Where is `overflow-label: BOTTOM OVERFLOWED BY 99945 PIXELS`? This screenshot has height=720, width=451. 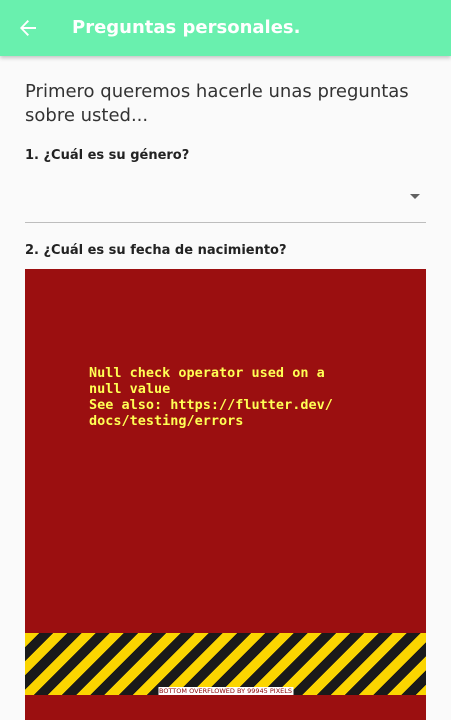 overflow-label: BOTTOM OVERFLOWED BY 99945 PIXELS is located at coordinates (225, 691).